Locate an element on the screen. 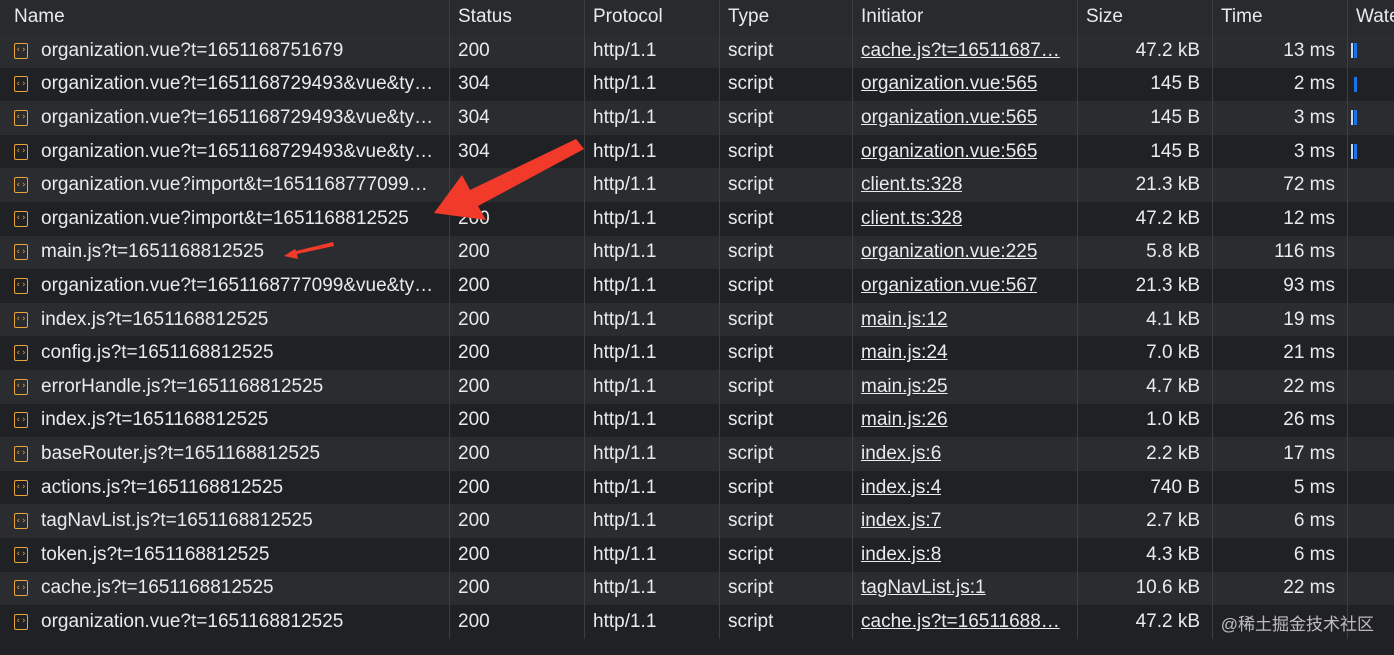 This screenshot has width=1394, height=655. status-cell: 304 is located at coordinates (517, 118).